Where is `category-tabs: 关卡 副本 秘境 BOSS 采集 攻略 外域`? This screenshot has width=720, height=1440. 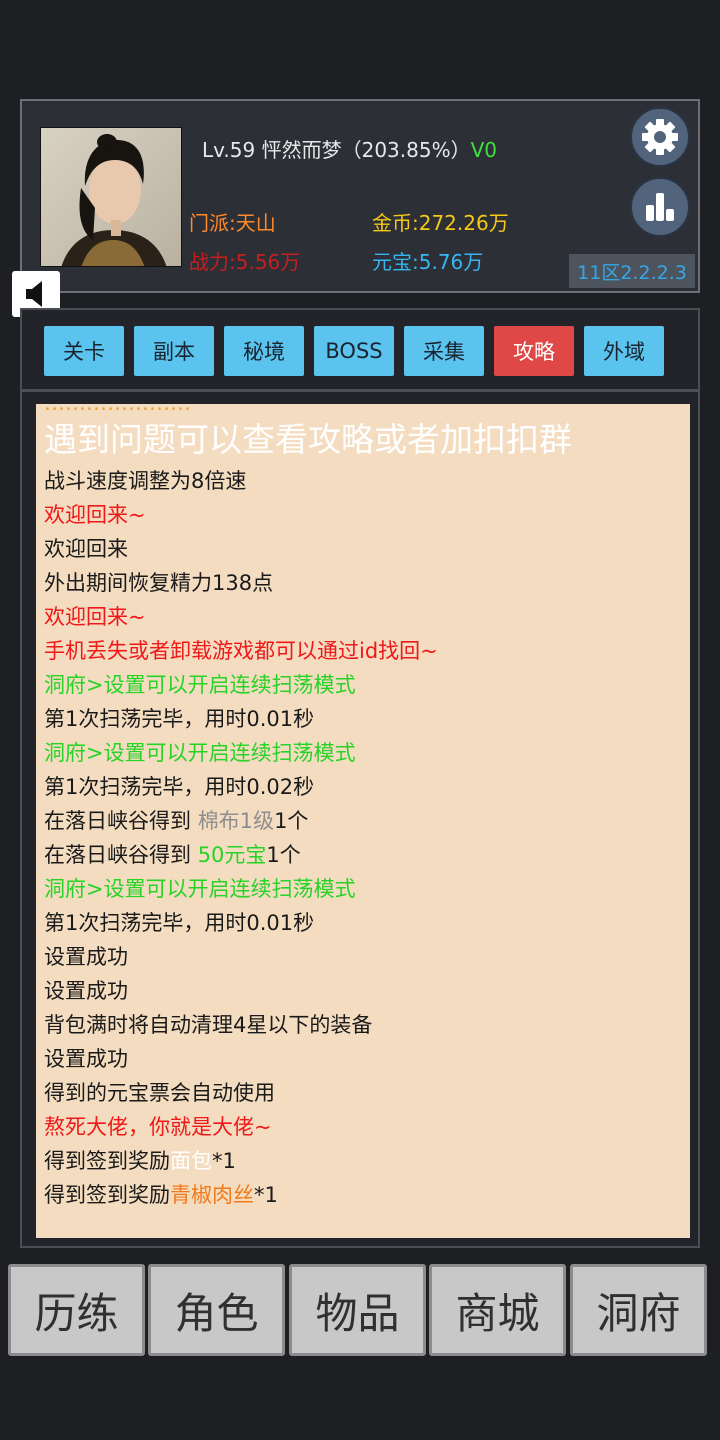
category-tabs: 关卡 副本 秘境 BOSS 采集 攻略 外域 is located at coordinates (360, 349).